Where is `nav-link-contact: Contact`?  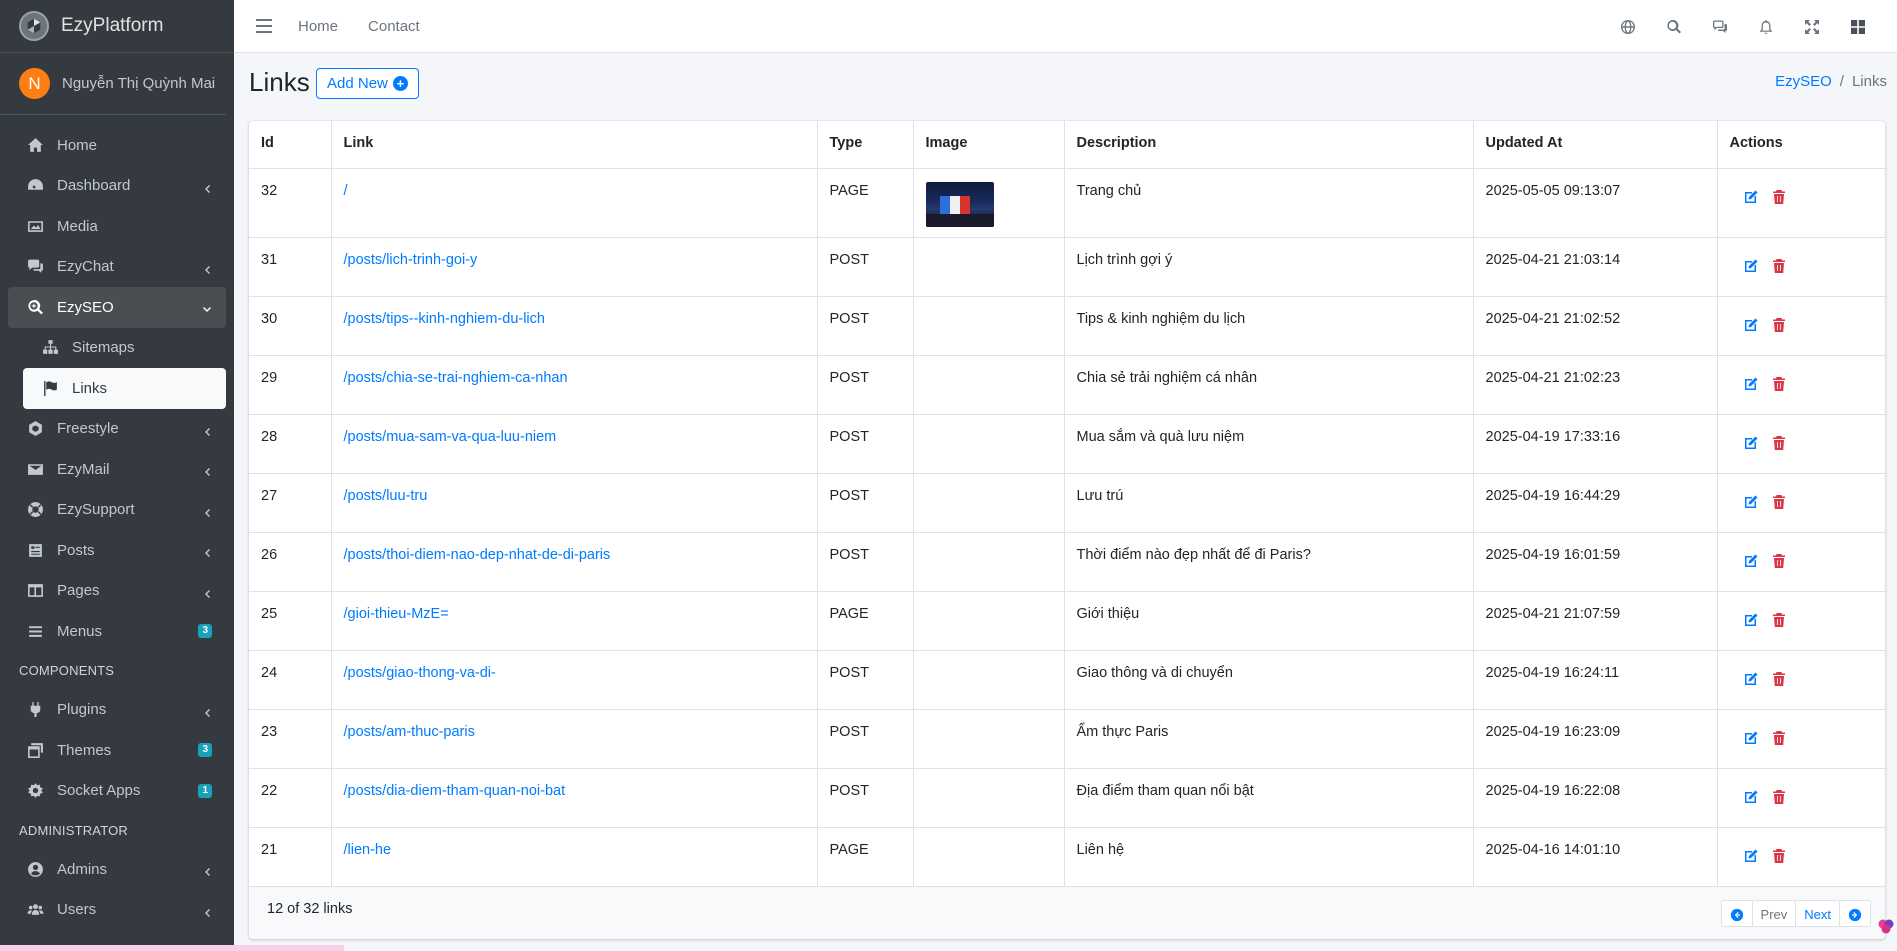 nav-link-contact: Contact is located at coordinates (394, 26).